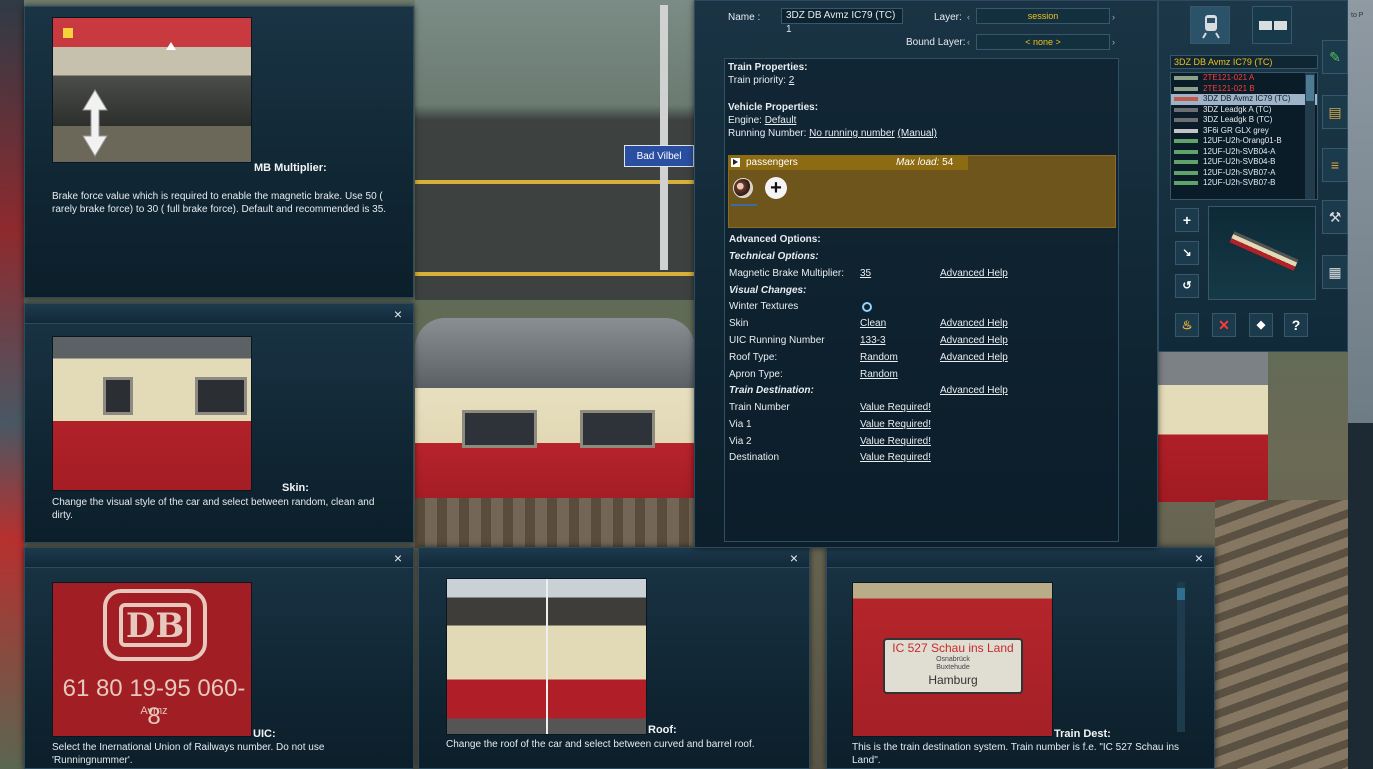  What do you see at coordinates (1244, 173) in the screenshot?
I see `list-item: 12UF-U2h-SVB07-A` at bounding box center [1244, 173].